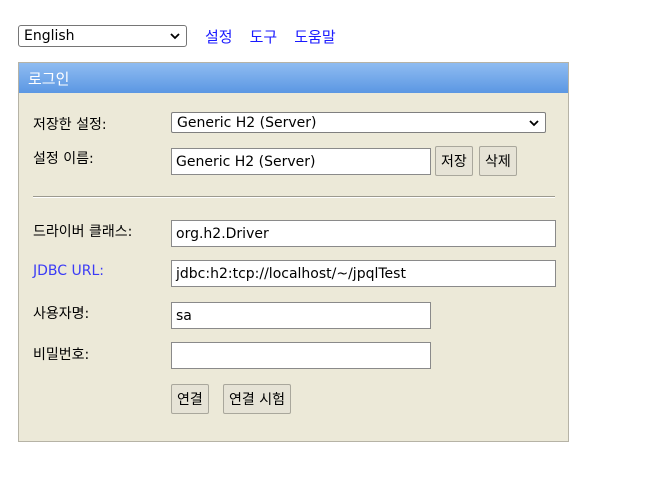 This screenshot has height=498, width=665. Describe the element at coordinates (301, 355) in the screenshot. I see `password-input` at that location.